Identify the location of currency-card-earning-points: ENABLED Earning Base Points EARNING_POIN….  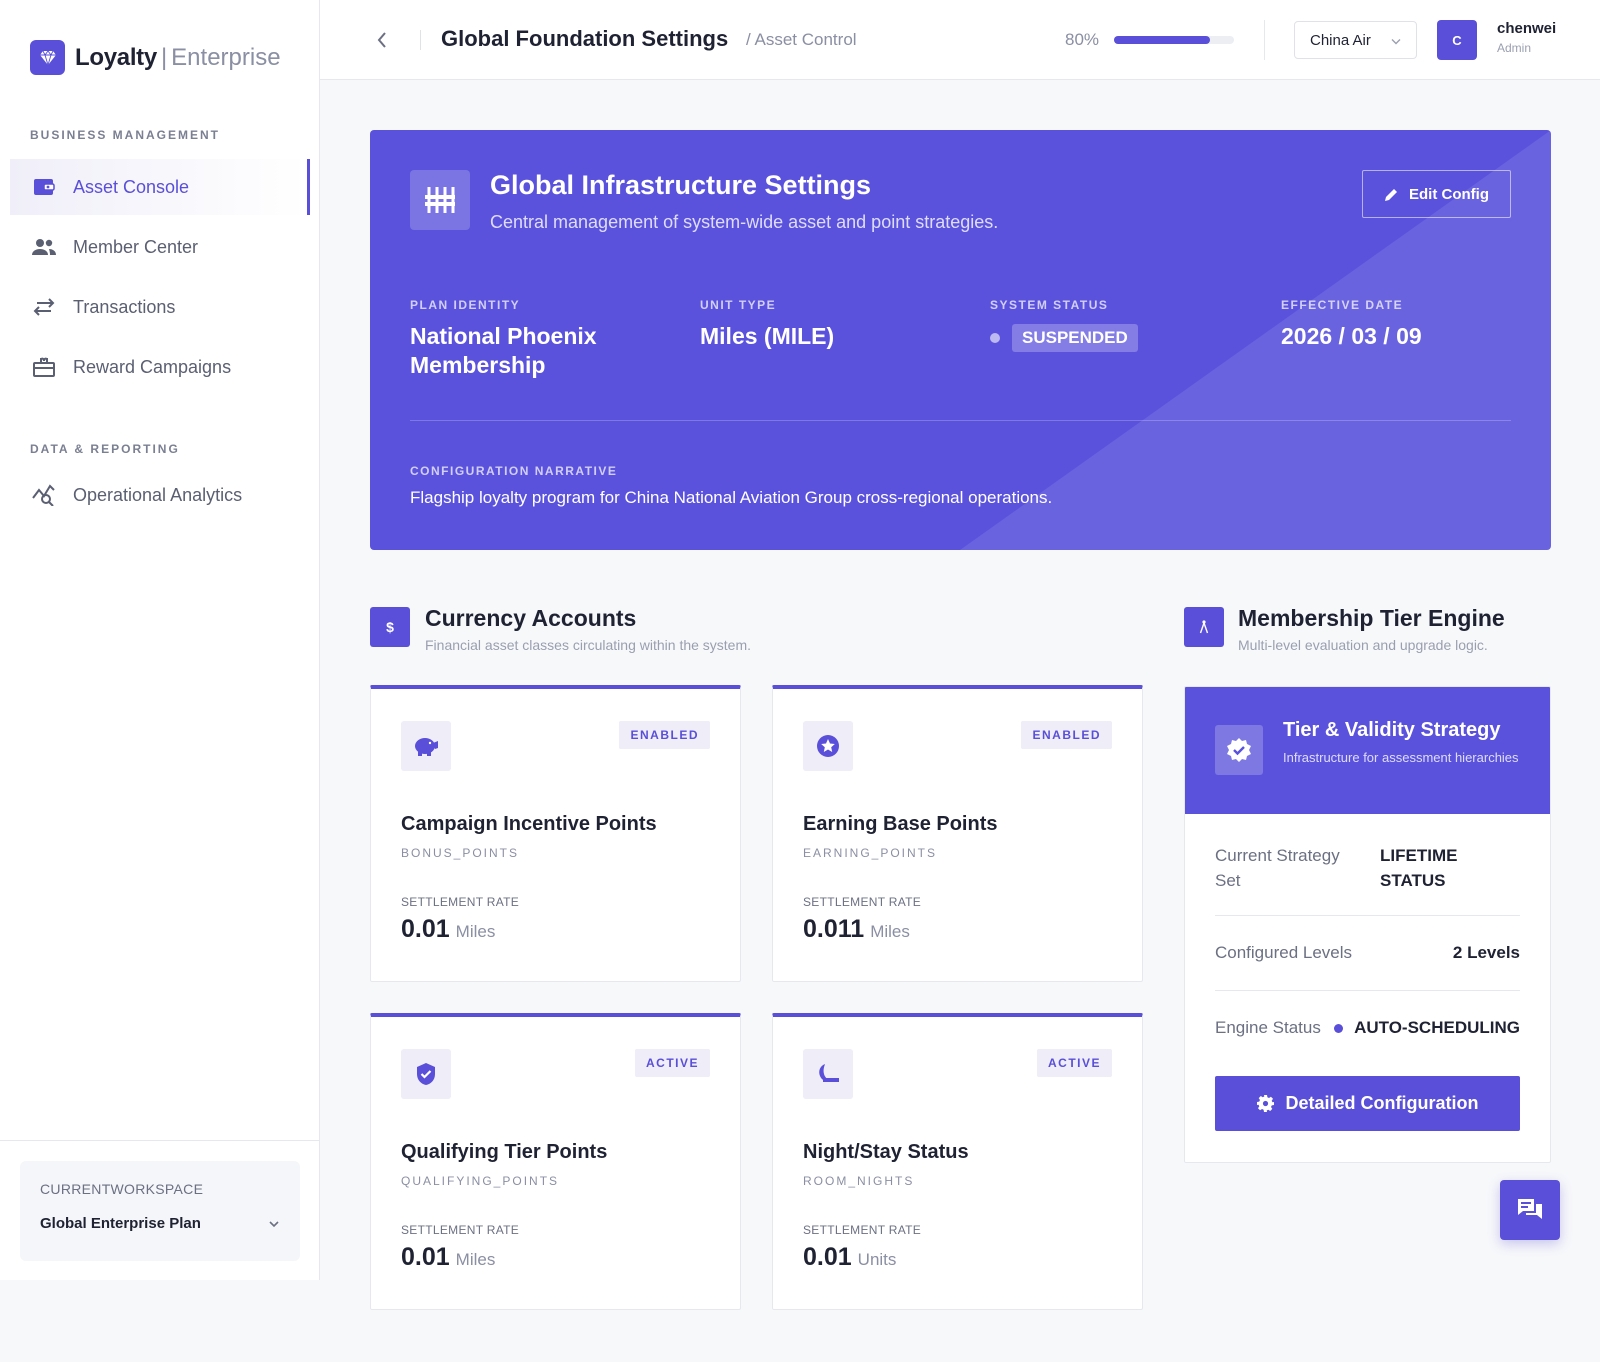
(957, 833).